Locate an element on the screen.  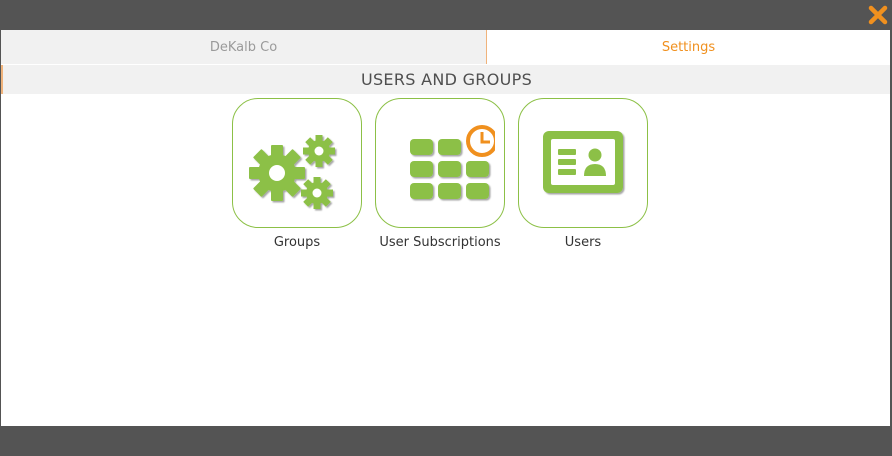
users-tile-button is located at coordinates (583, 163).